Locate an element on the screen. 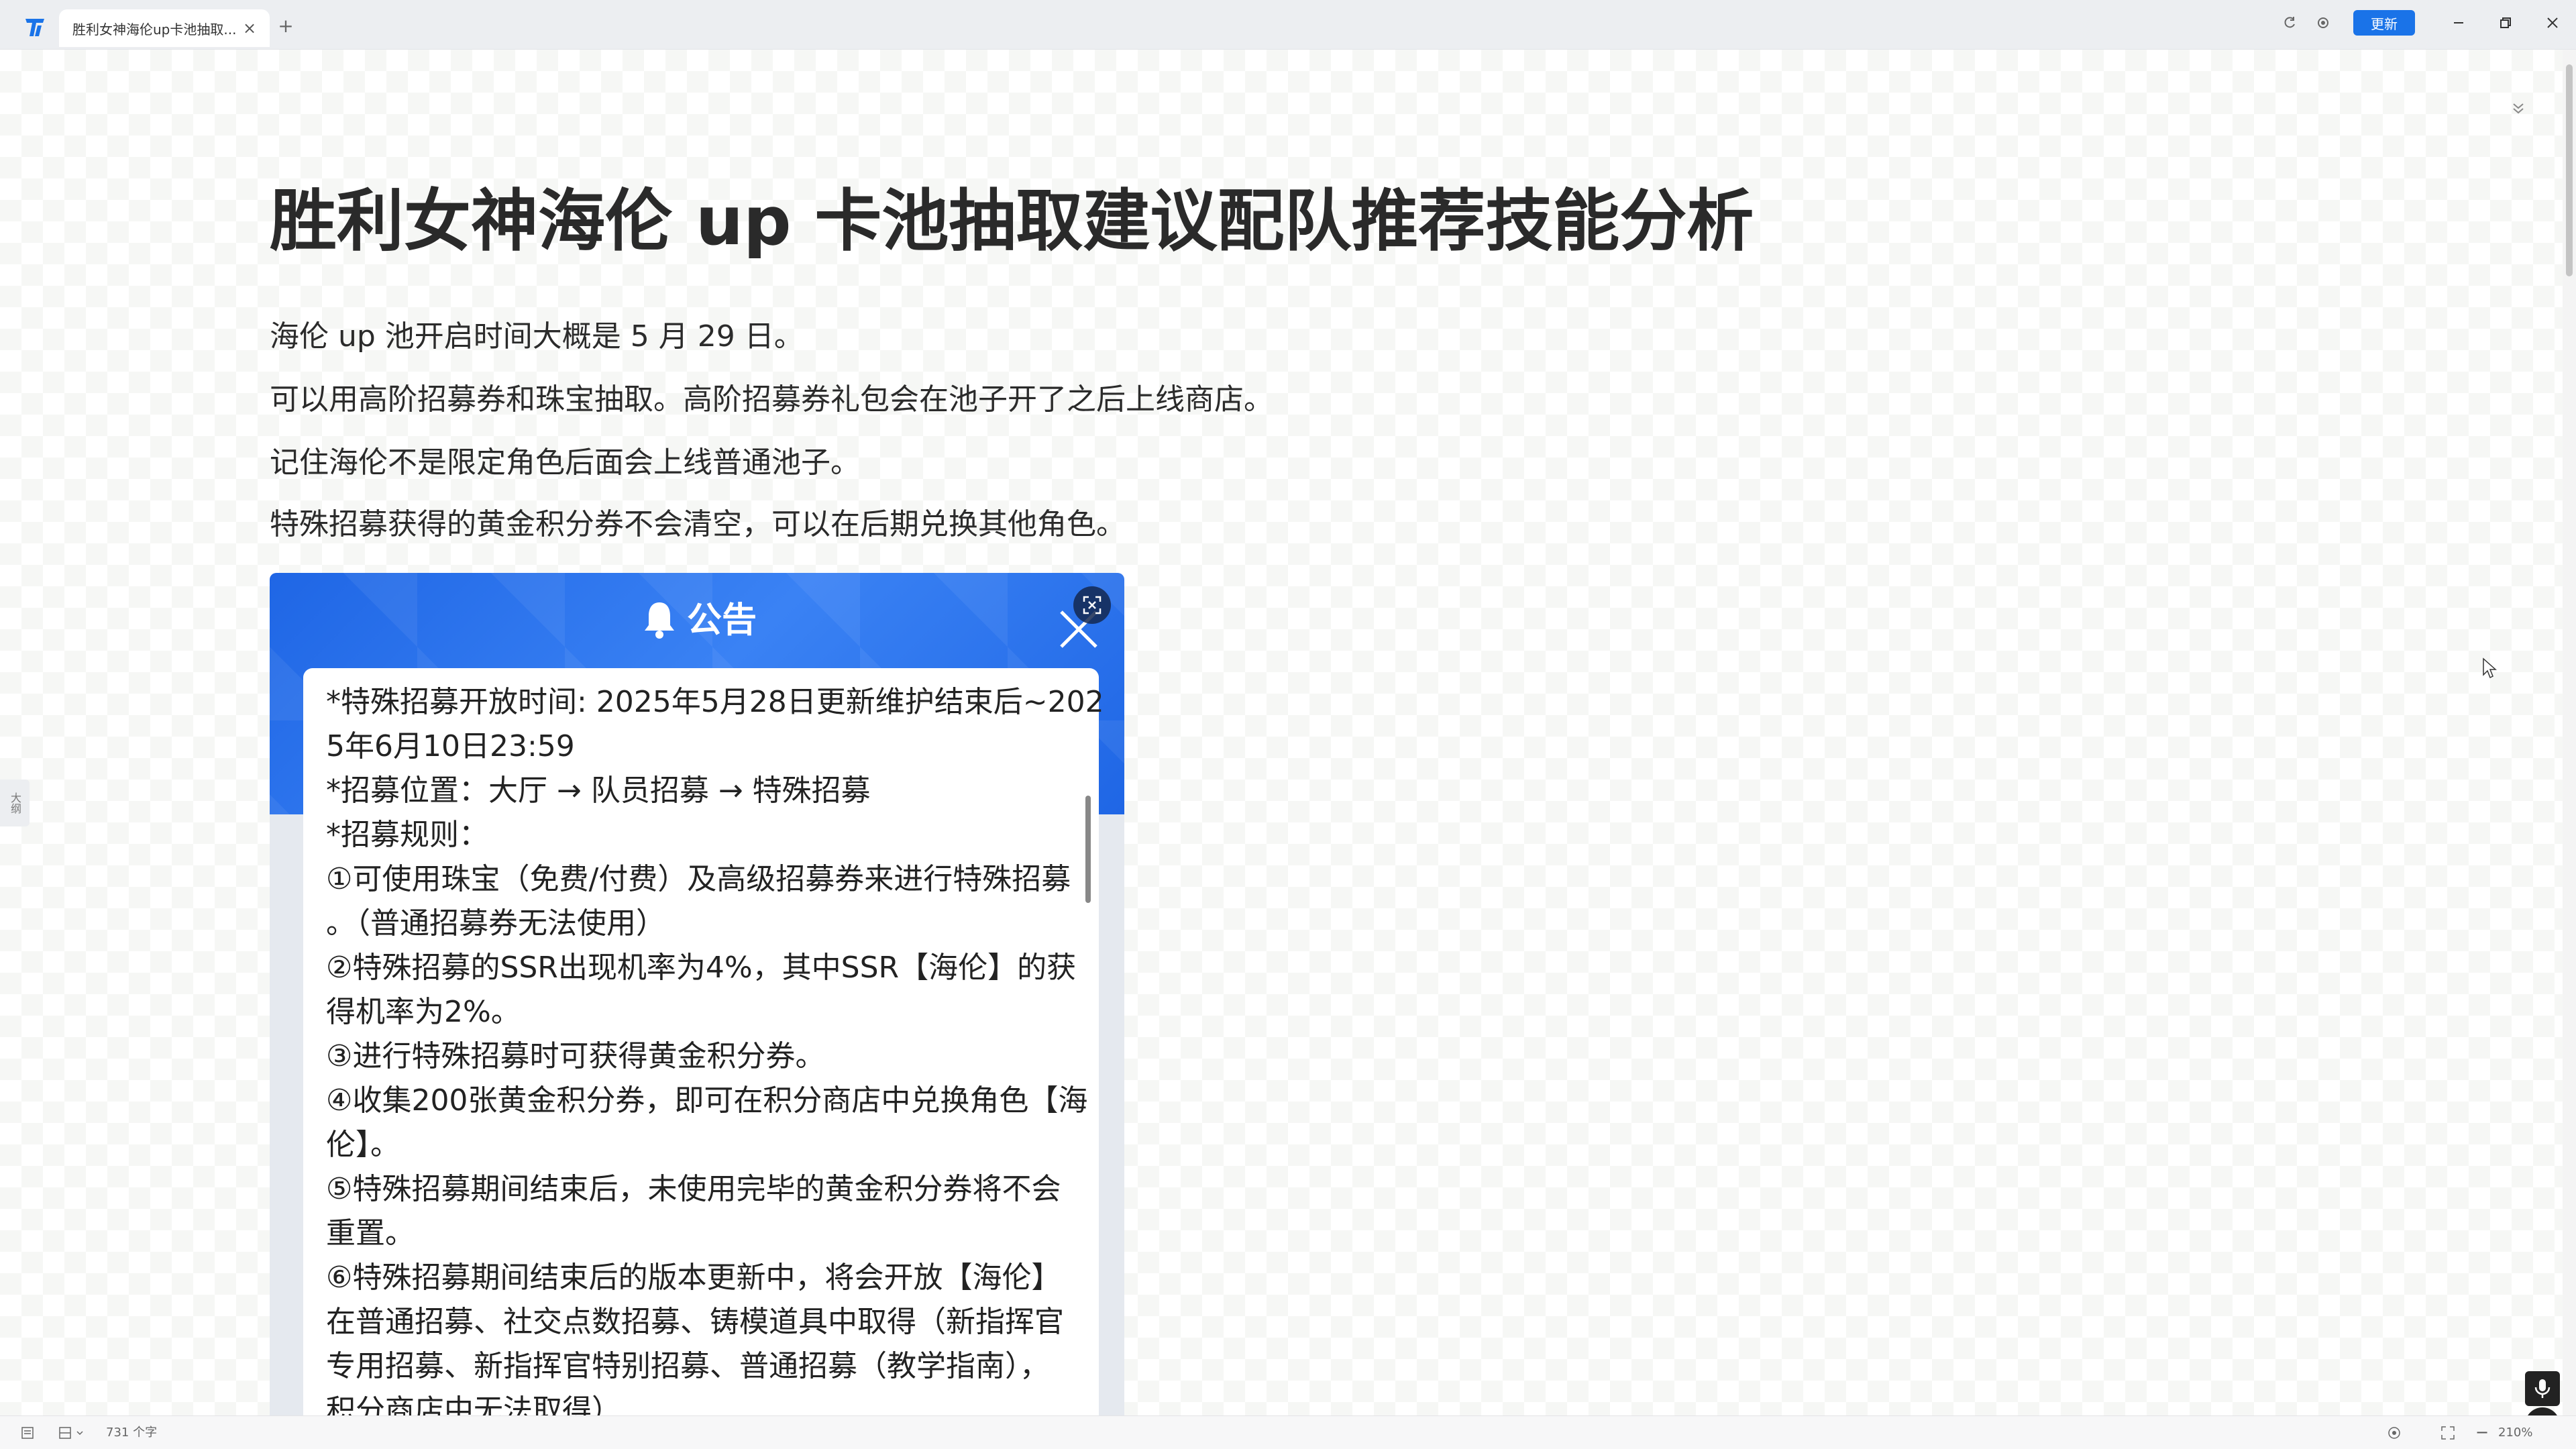  outline-view-icon is located at coordinates (27, 1433).